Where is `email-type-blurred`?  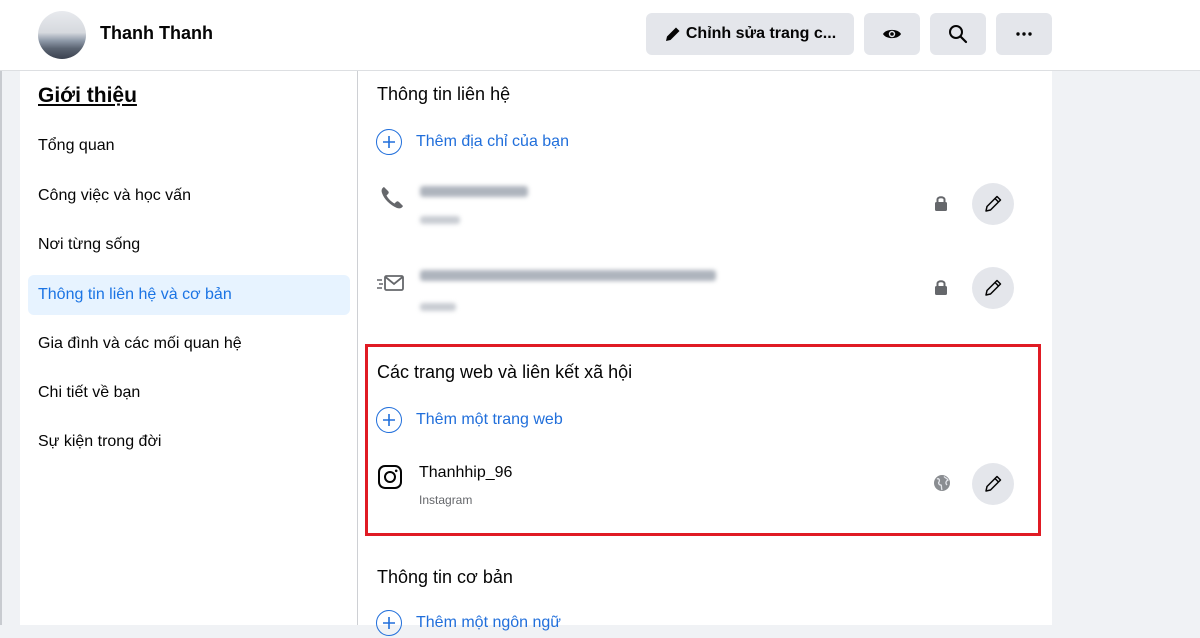 email-type-blurred is located at coordinates (438, 307).